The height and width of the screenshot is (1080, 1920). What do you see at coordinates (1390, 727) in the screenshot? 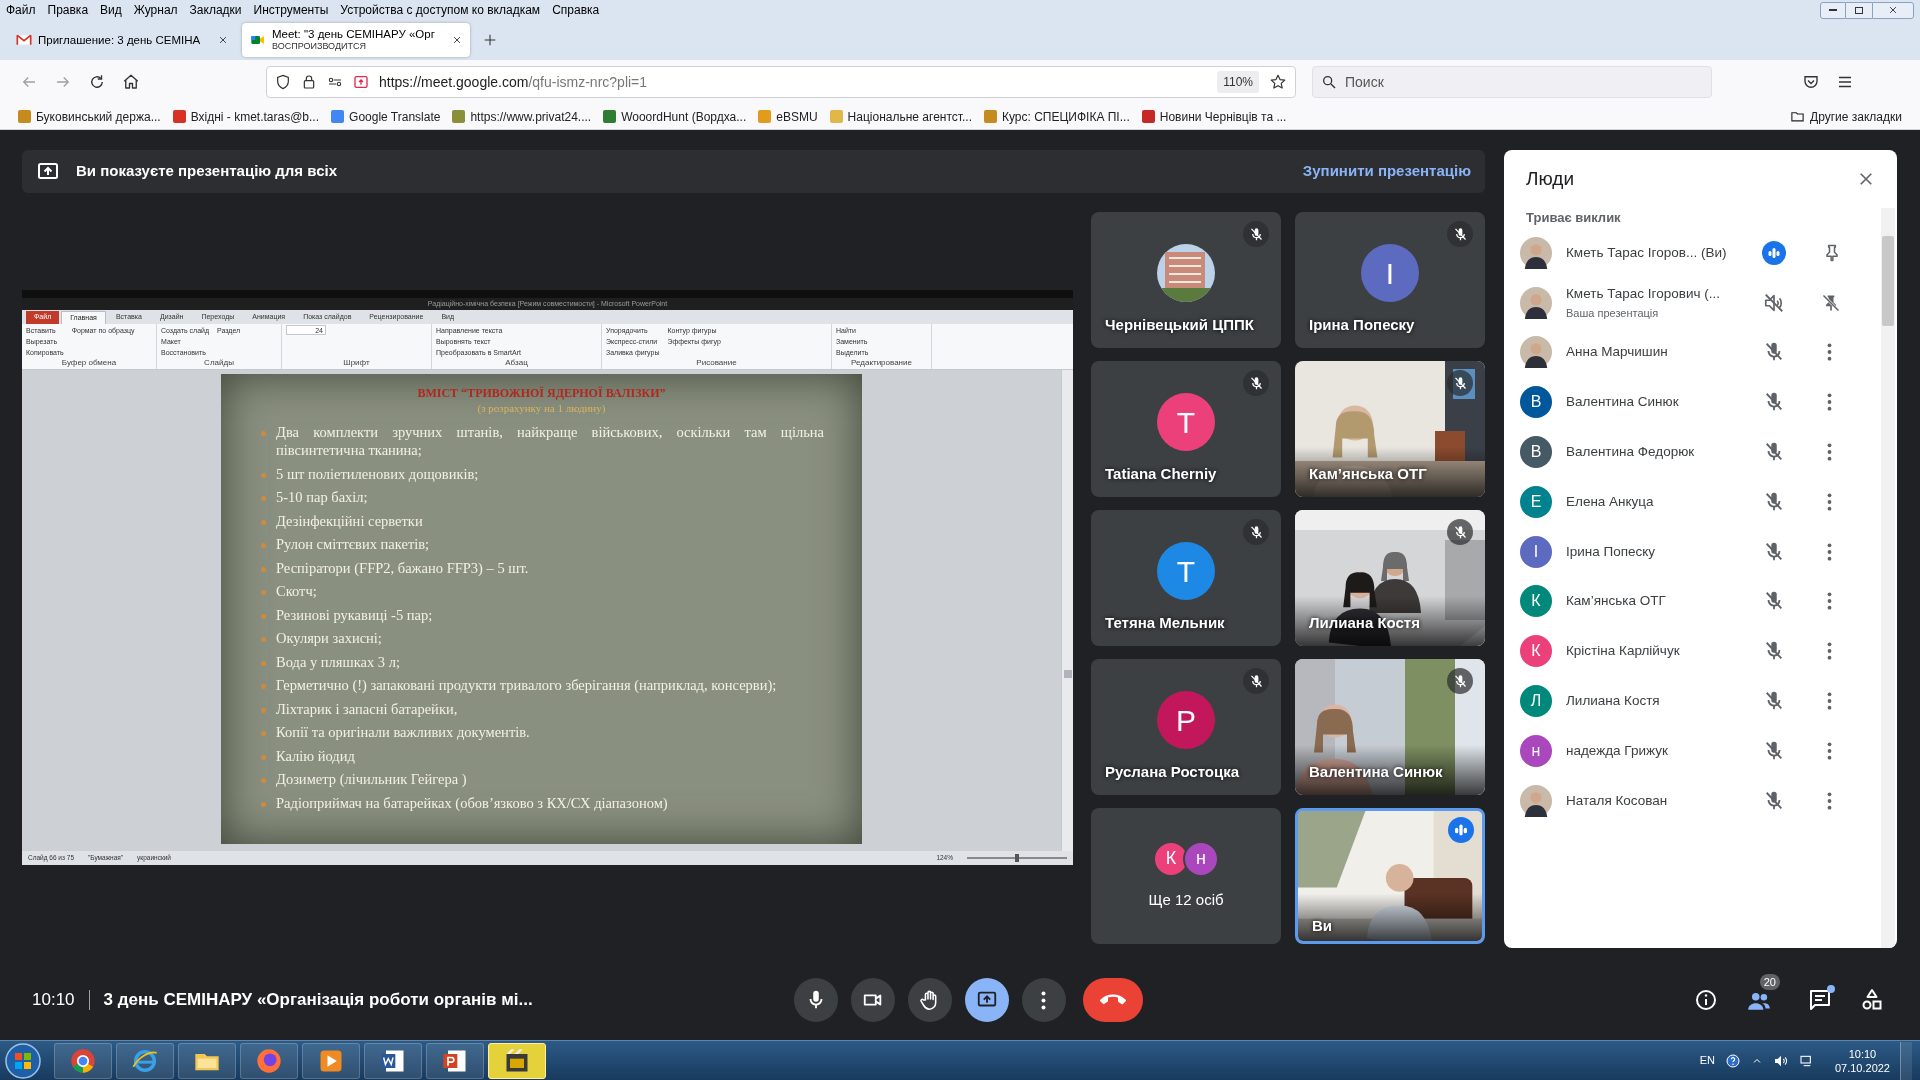
I see `participant-tile: Валентина Синюк` at bounding box center [1390, 727].